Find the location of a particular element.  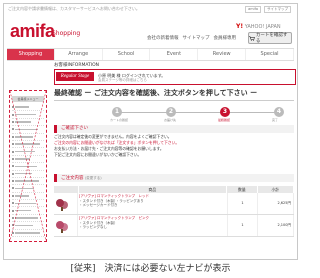

product-subtotal: 2,625円 is located at coordinates (276, 203).